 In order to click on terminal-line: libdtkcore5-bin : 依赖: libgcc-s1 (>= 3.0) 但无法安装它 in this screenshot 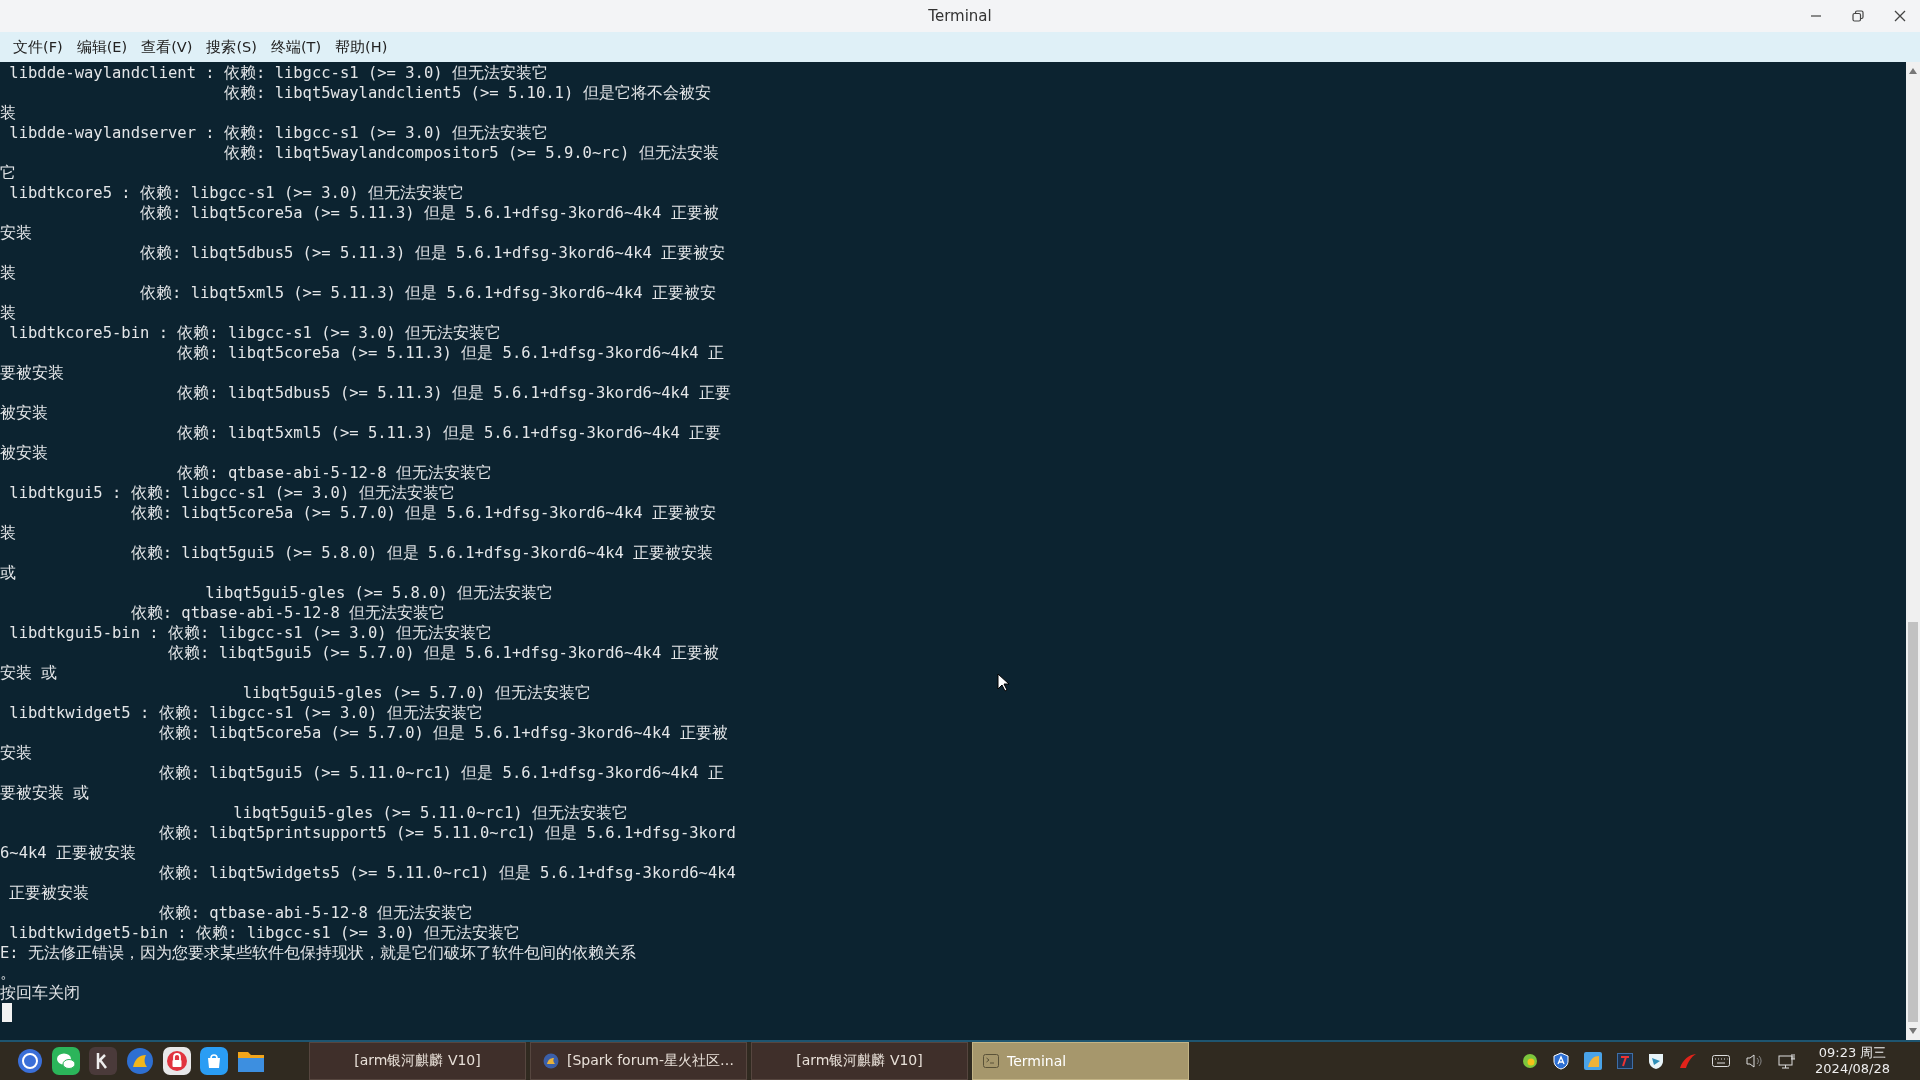, I will do `click(255, 333)`.